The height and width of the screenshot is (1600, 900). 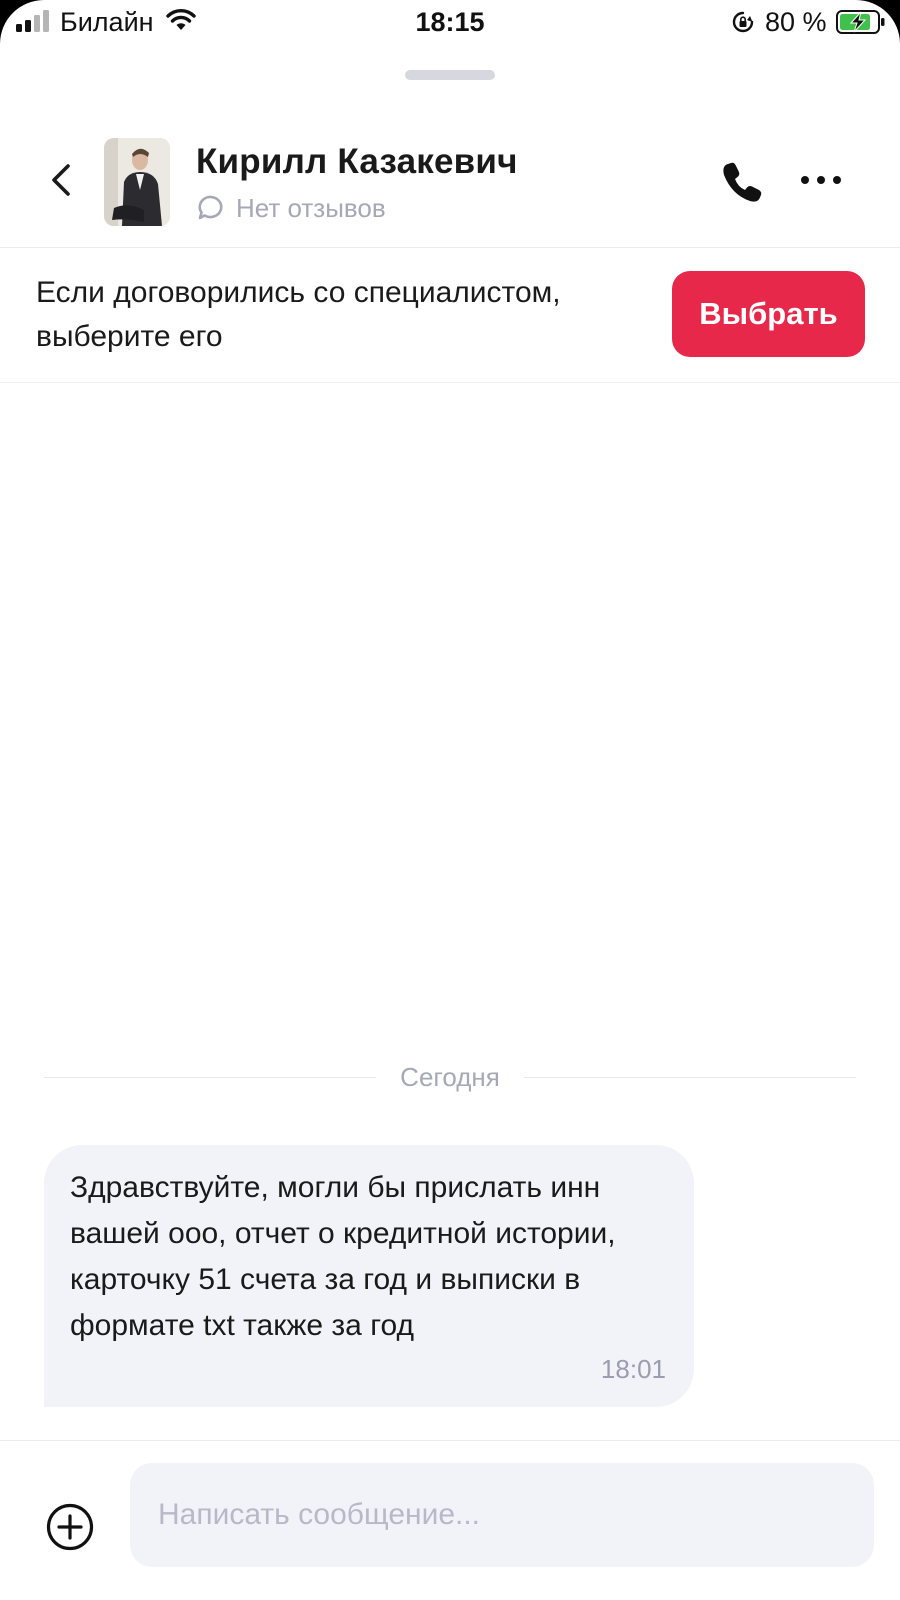 I want to click on battery-icon, so click(x=860, y=22).